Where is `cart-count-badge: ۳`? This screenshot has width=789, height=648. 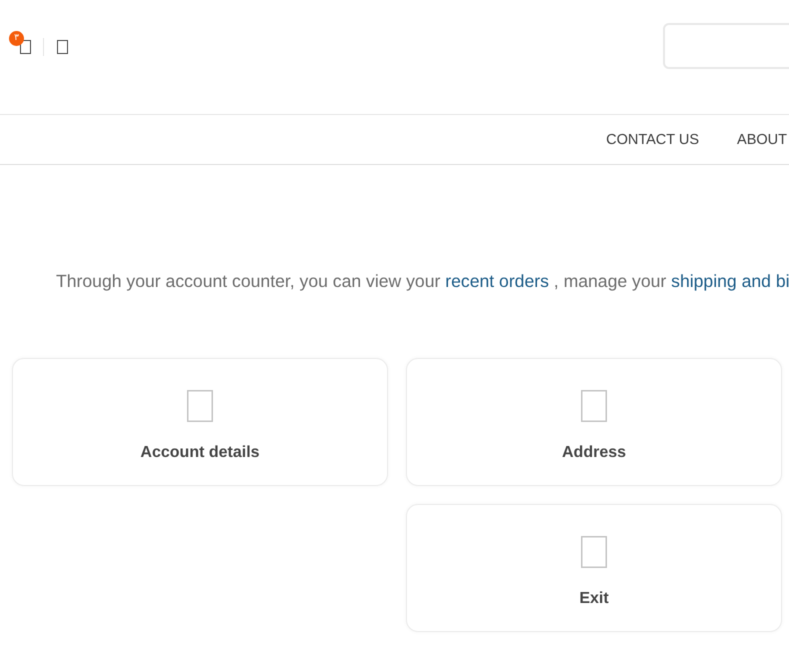 cart-count-badge: ۳ is located at coordinates (16, 38).